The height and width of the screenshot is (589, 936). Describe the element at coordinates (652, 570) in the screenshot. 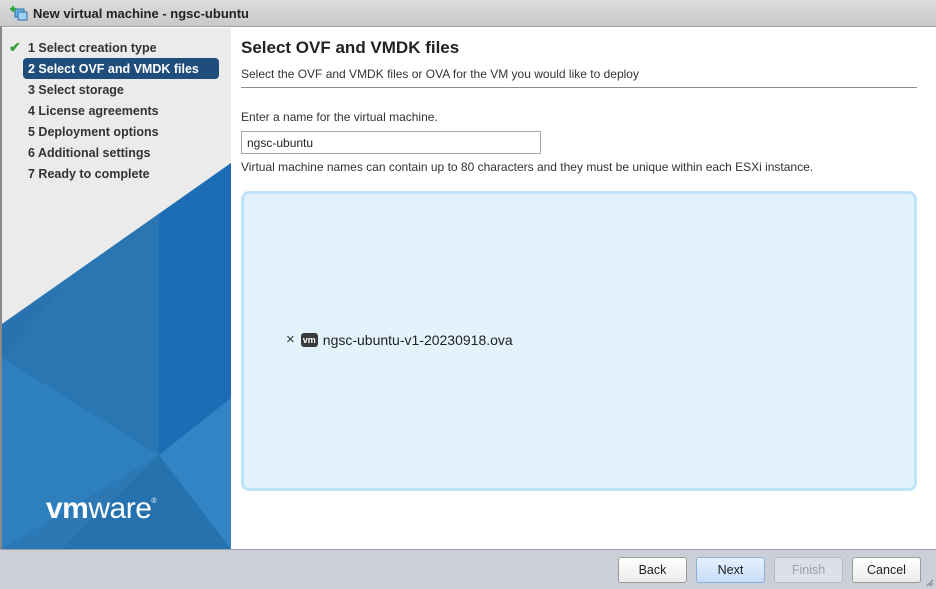

I see `back-button: Back` at that location.